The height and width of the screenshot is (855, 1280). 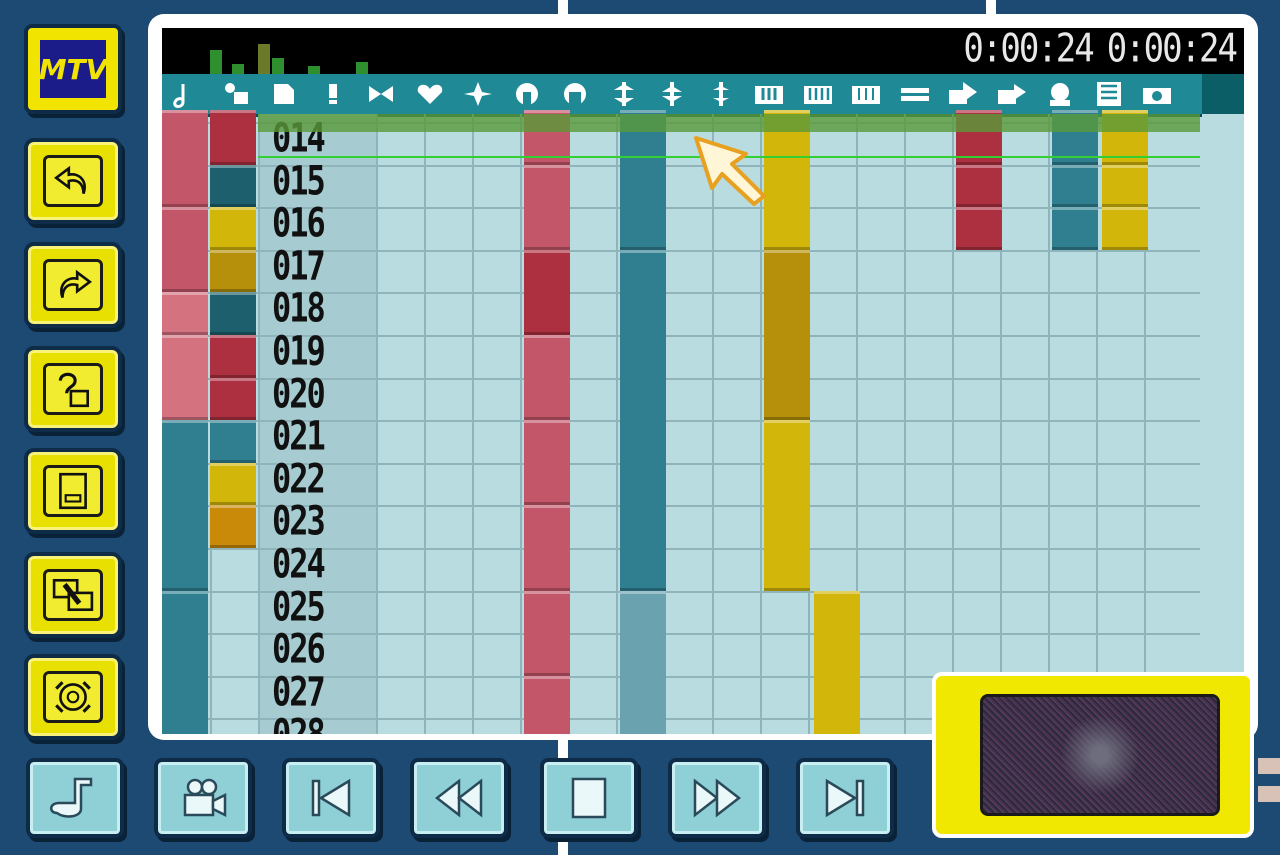 I want to click on skip-end-icon, so click(x=845, y=798).